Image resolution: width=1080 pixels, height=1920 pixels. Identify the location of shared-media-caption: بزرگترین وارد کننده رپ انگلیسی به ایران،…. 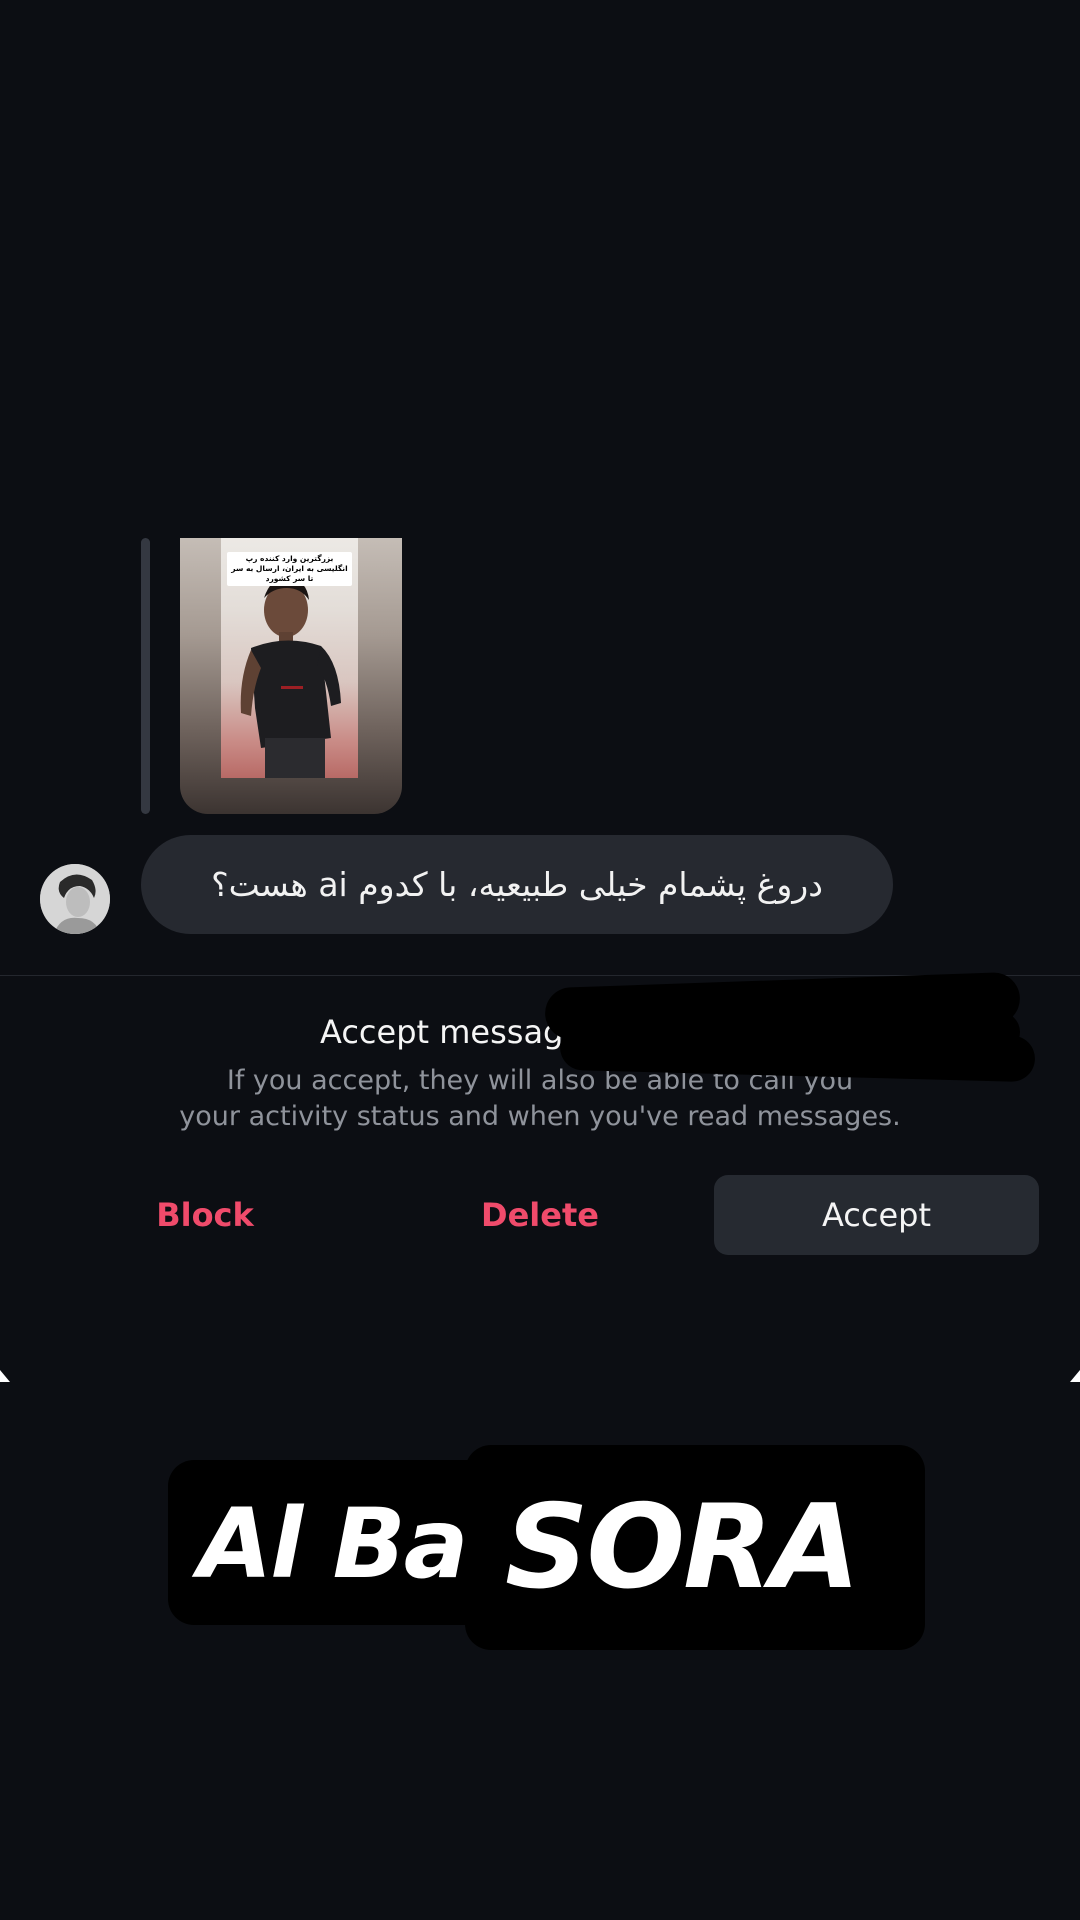
(289, 569).